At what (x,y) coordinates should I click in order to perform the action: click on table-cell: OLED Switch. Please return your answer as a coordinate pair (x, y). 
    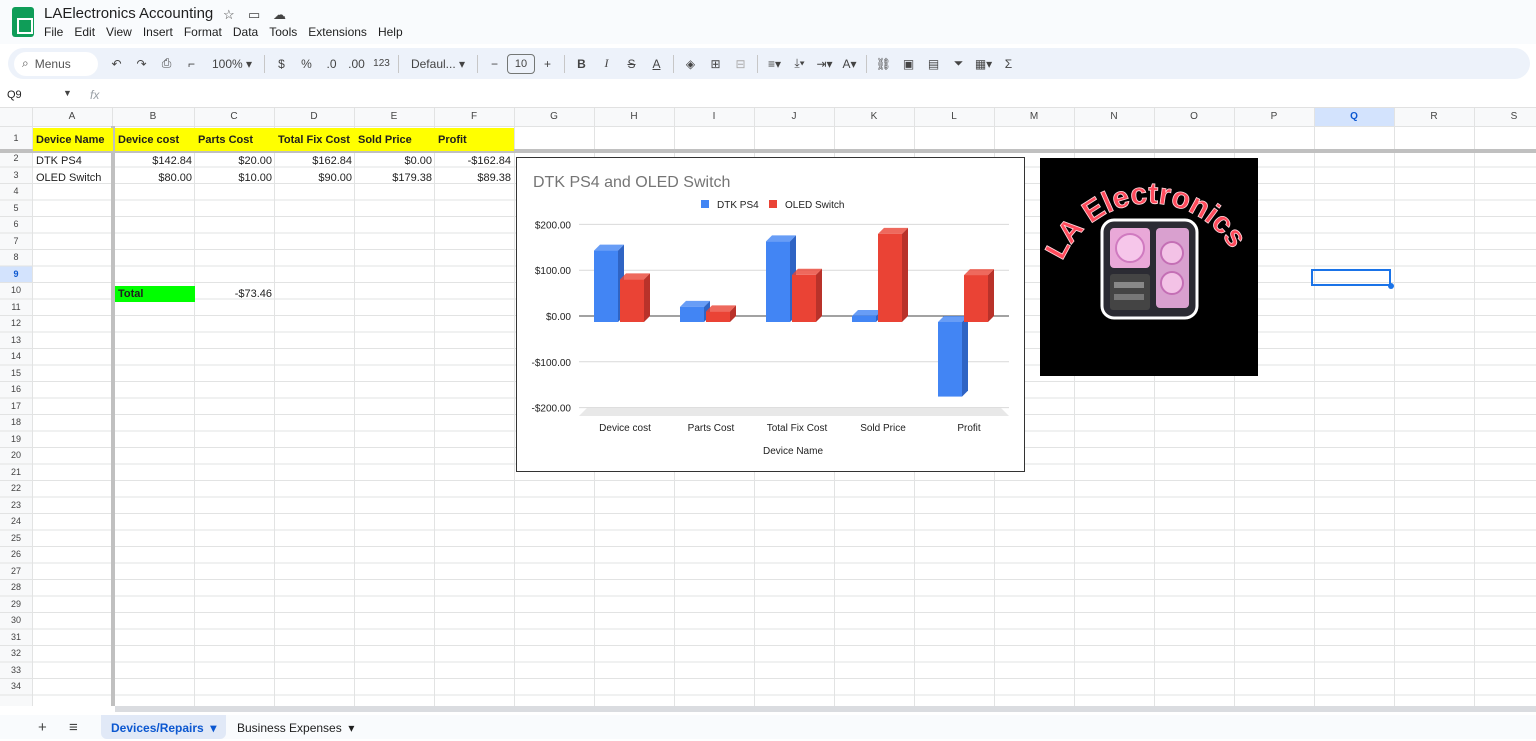
    Looking at the image, I should click on (73, 178).